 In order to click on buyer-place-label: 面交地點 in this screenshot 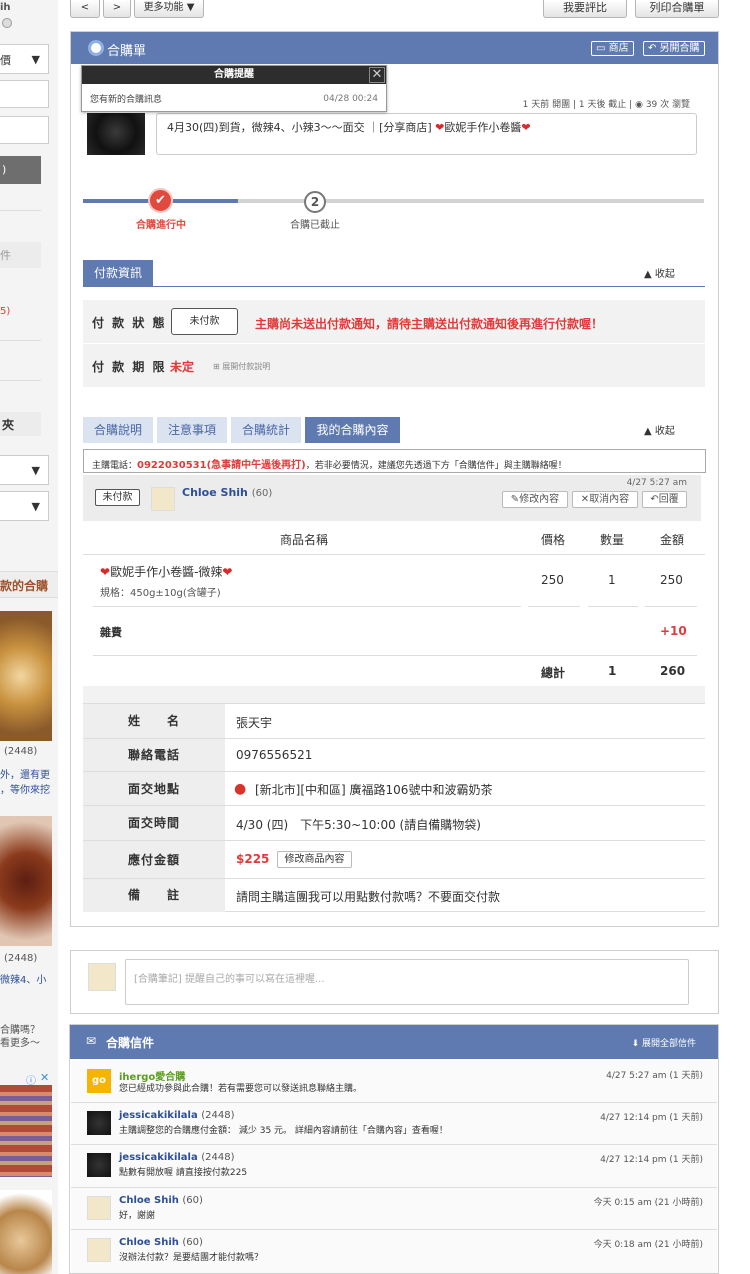, I will do `click(154, 789)`.